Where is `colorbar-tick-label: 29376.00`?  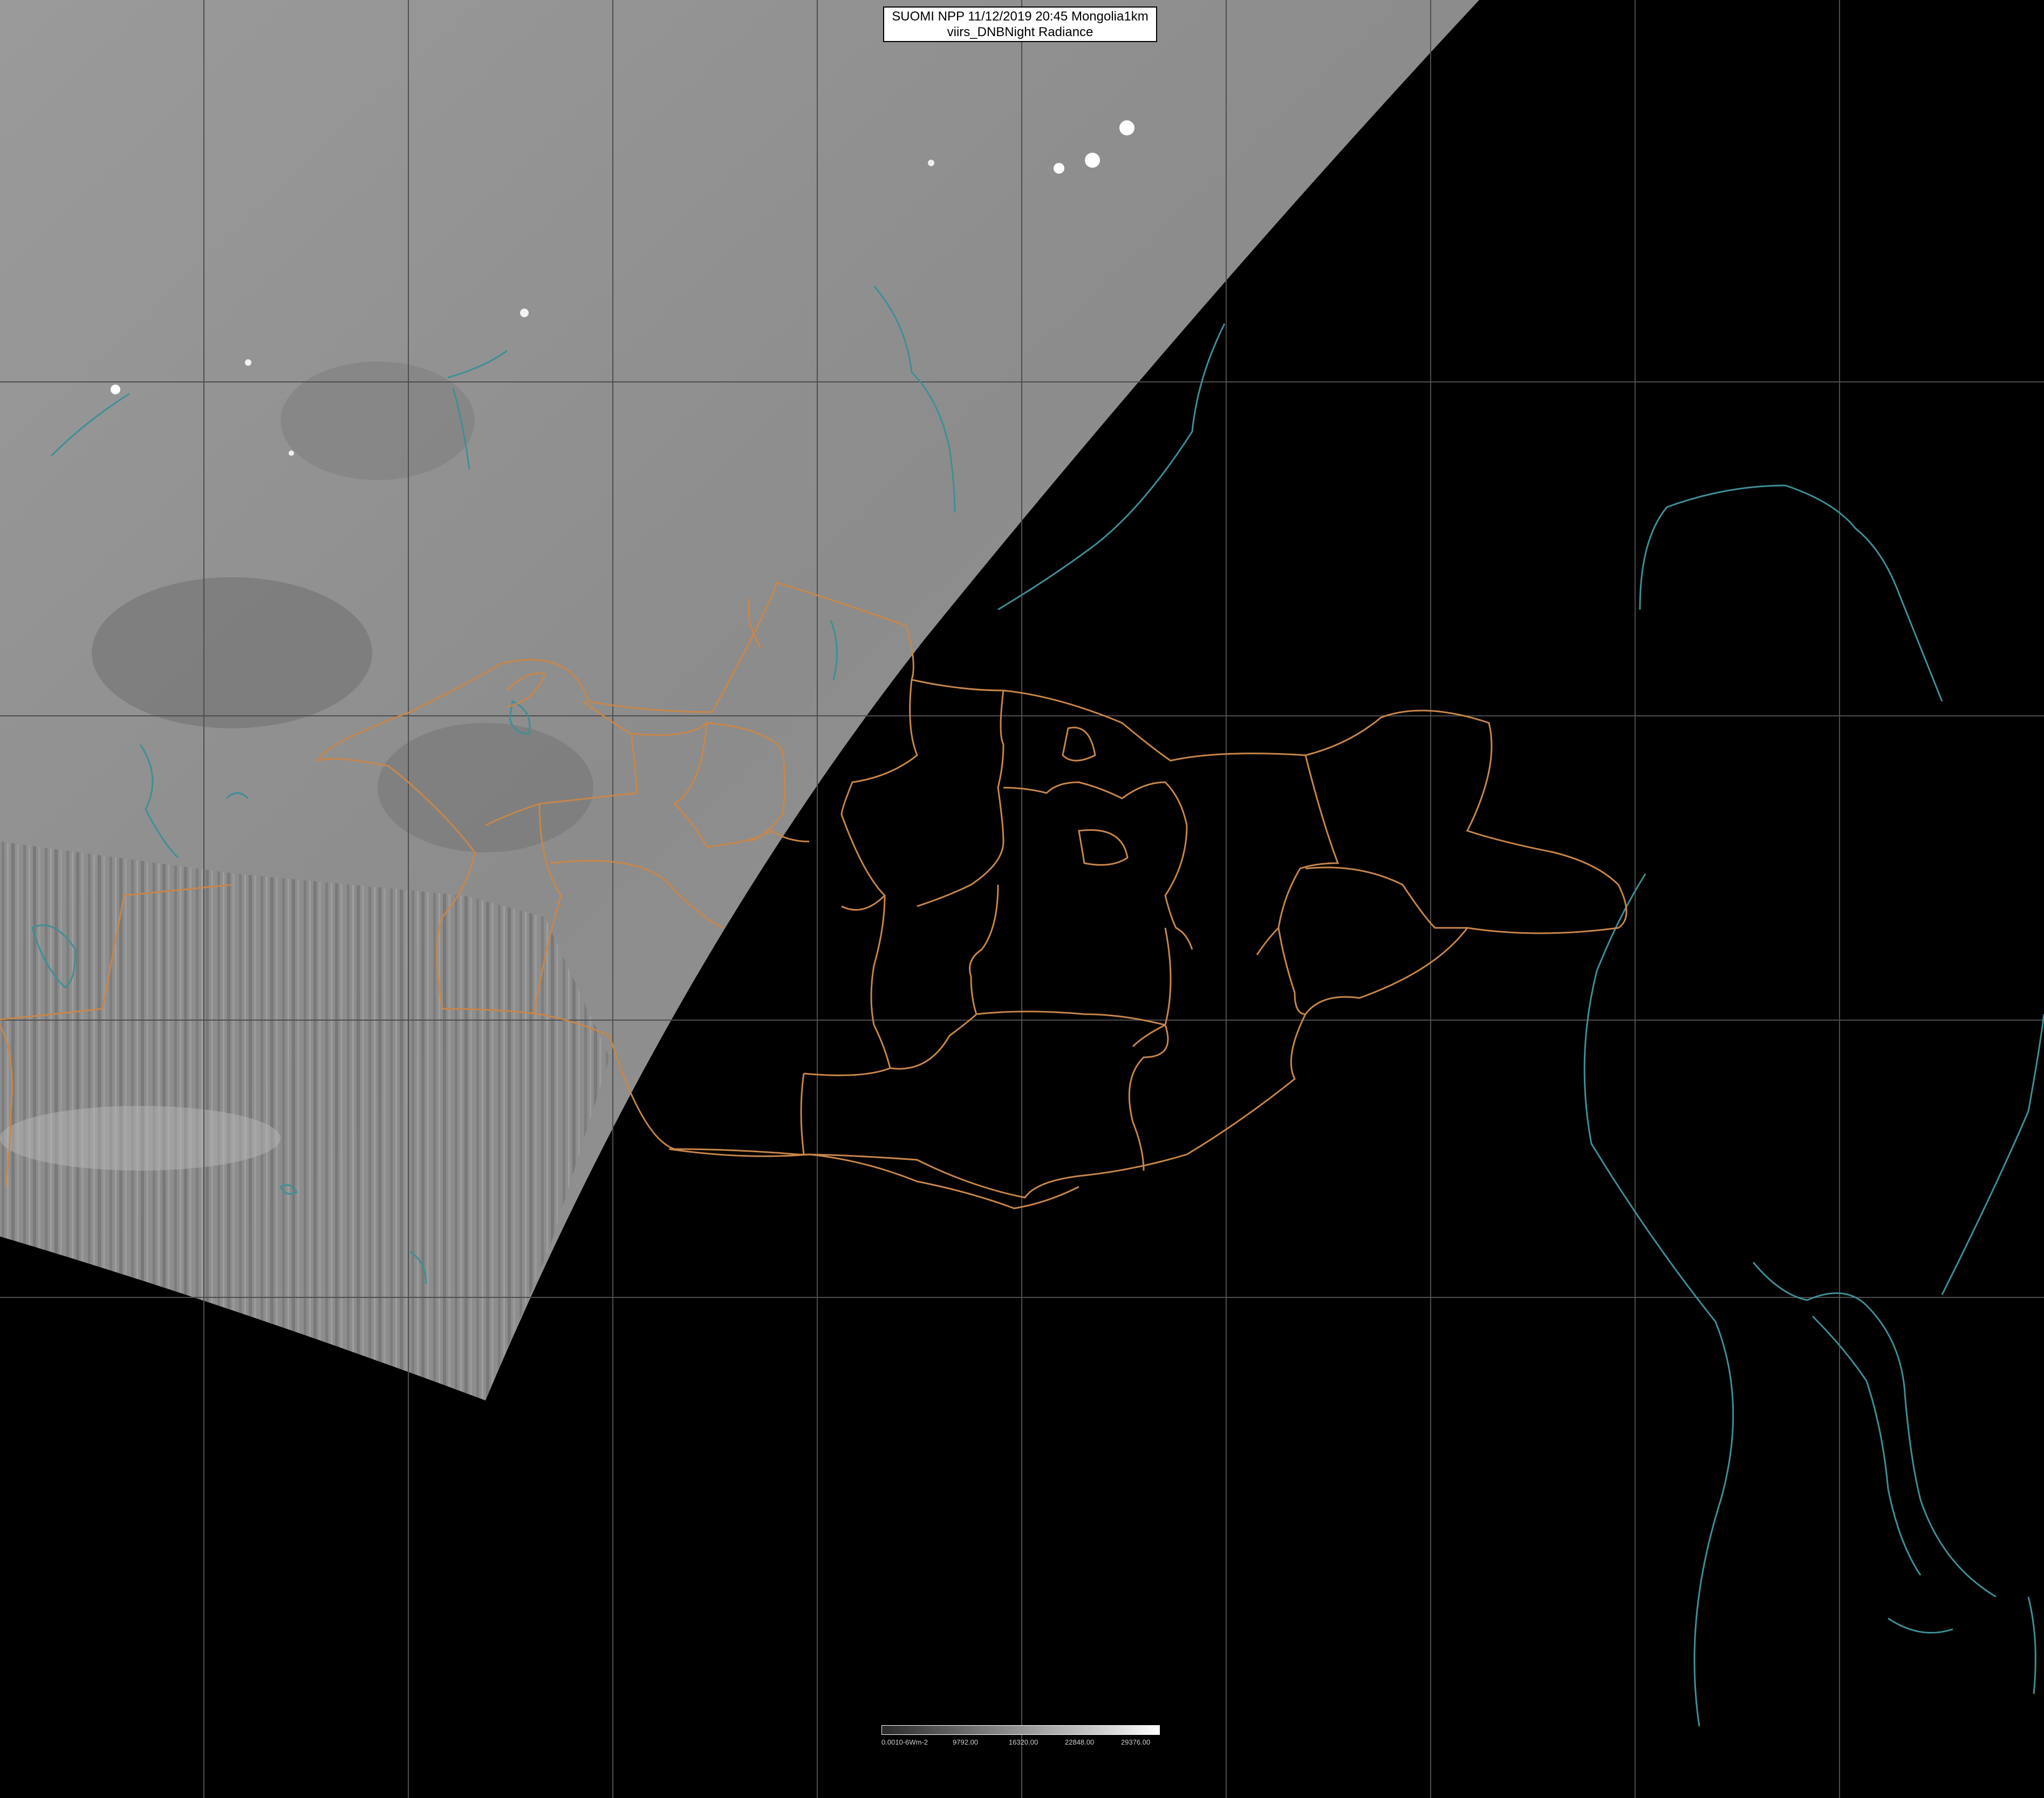
colorbar-tick-label: 29376.00 is located at coordinates (1136, 1742).